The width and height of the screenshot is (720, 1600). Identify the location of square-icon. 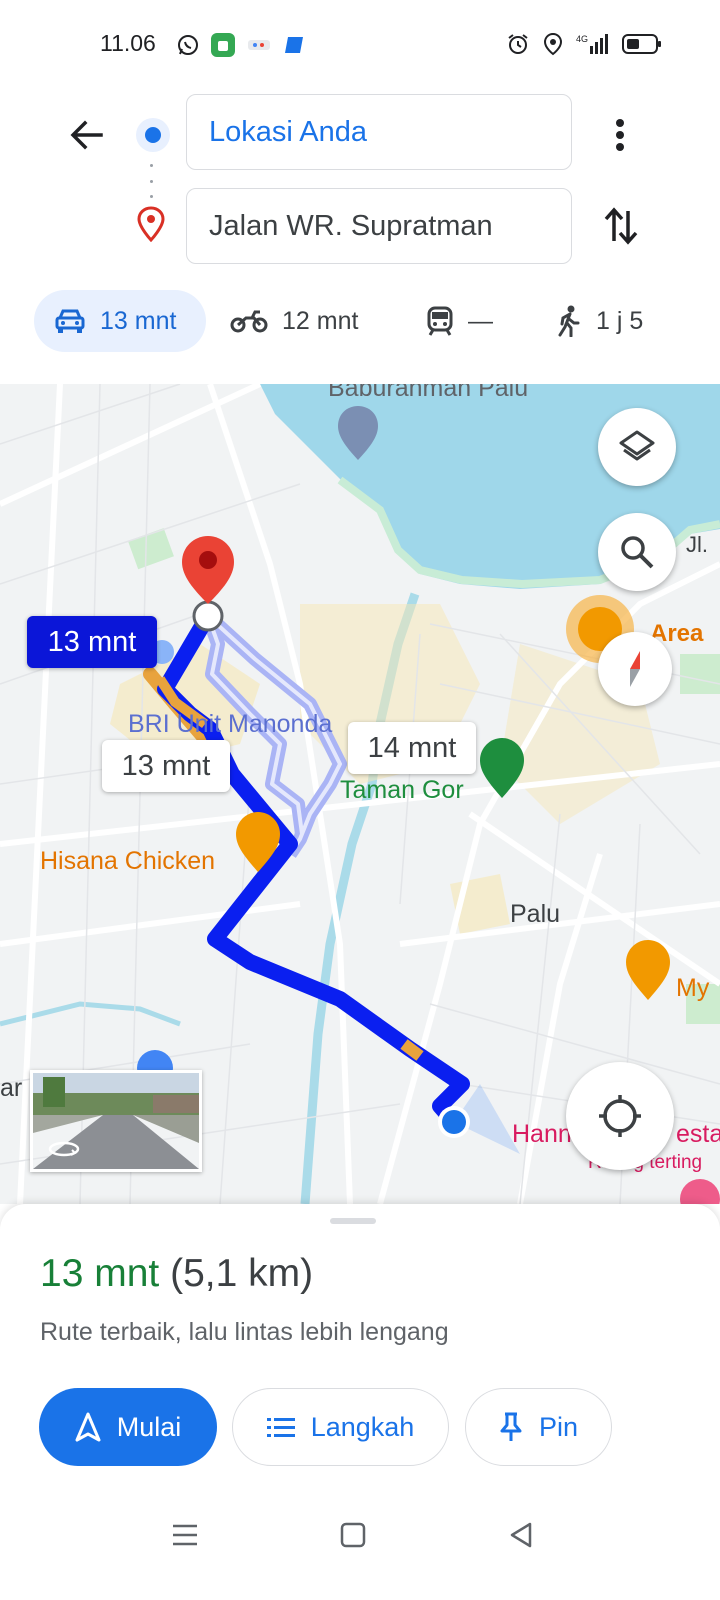
(353, 1535).